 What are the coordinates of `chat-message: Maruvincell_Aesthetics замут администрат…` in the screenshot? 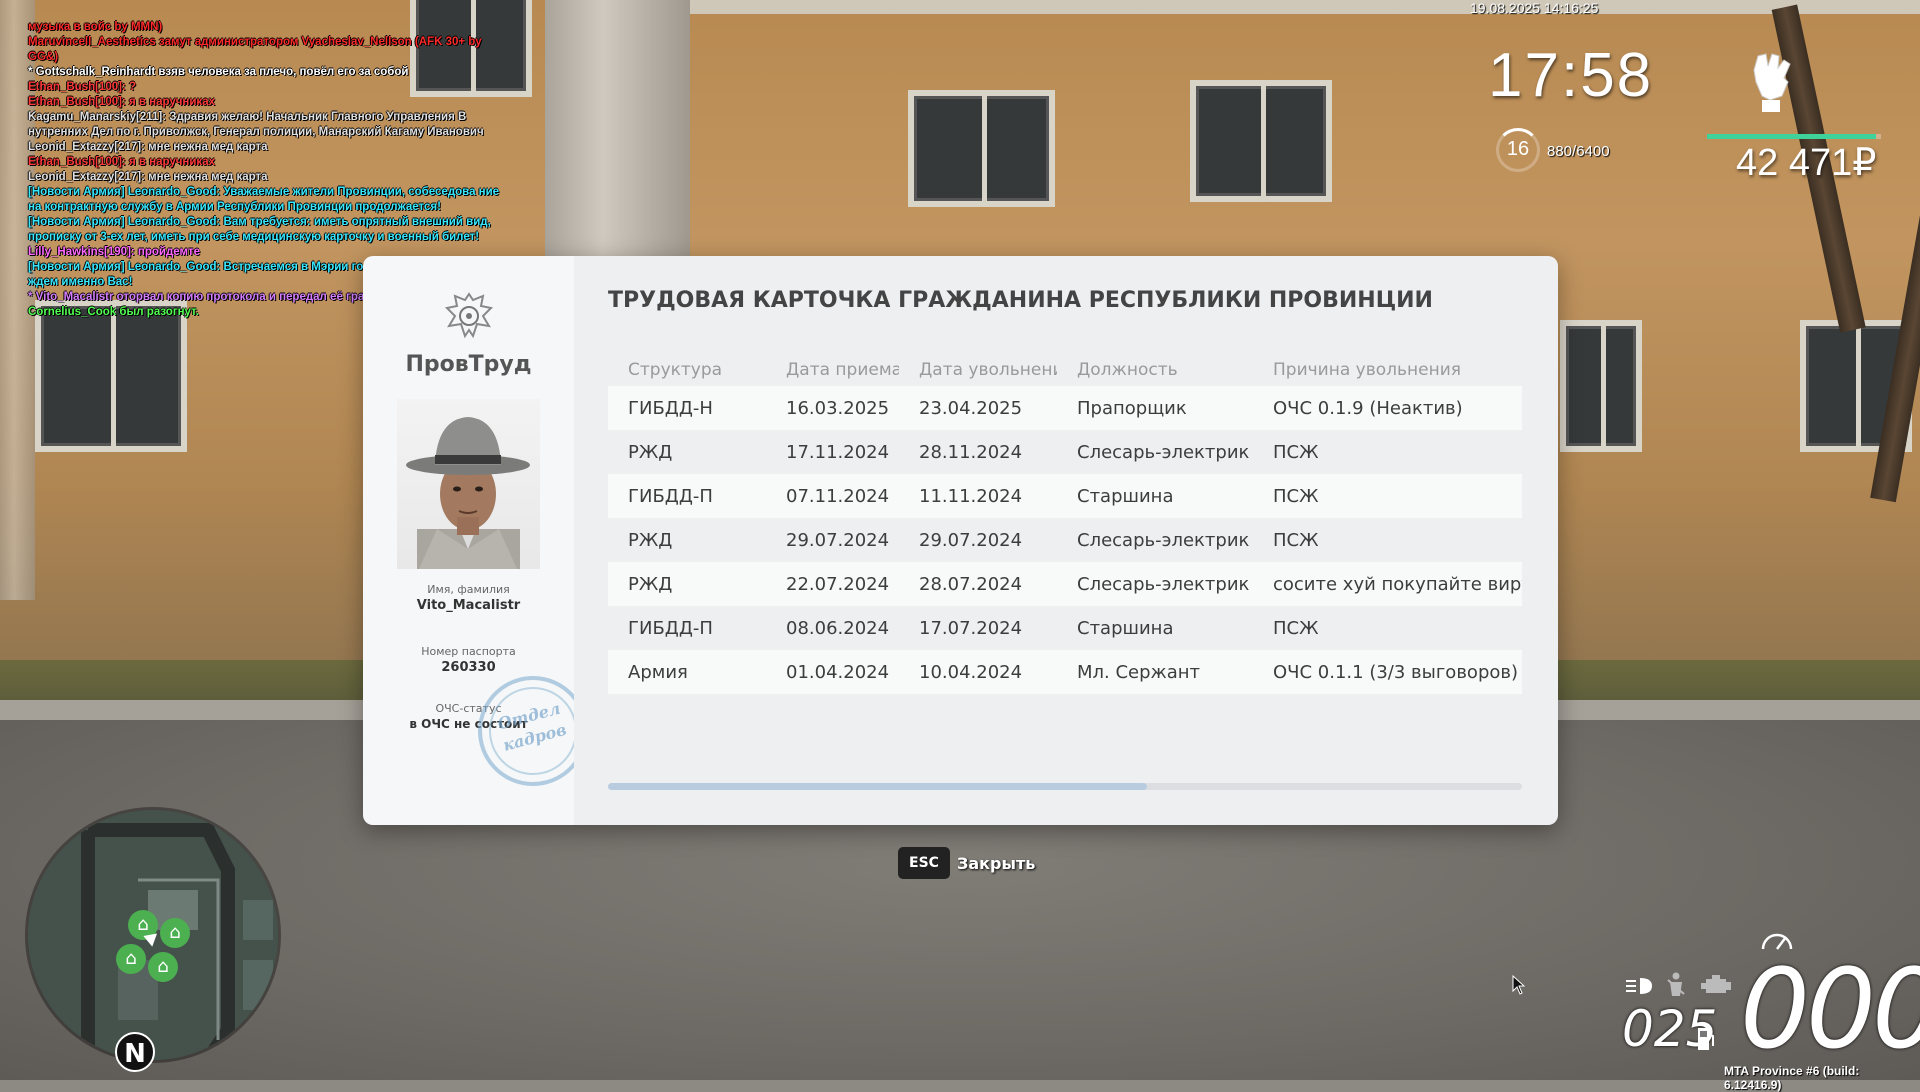 It's located at (255, 49).